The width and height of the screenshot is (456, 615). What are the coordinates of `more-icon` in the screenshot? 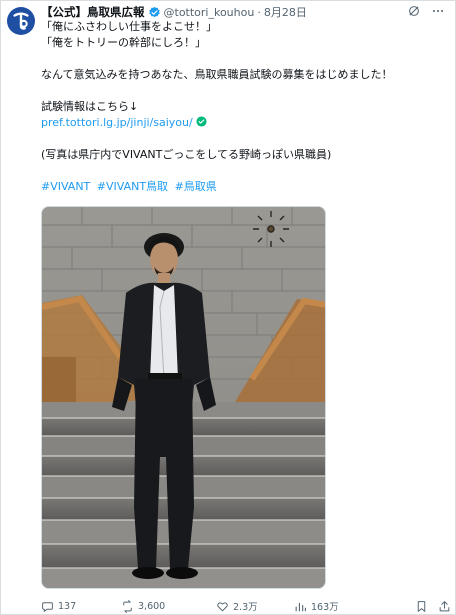 It's located at (438, 11).